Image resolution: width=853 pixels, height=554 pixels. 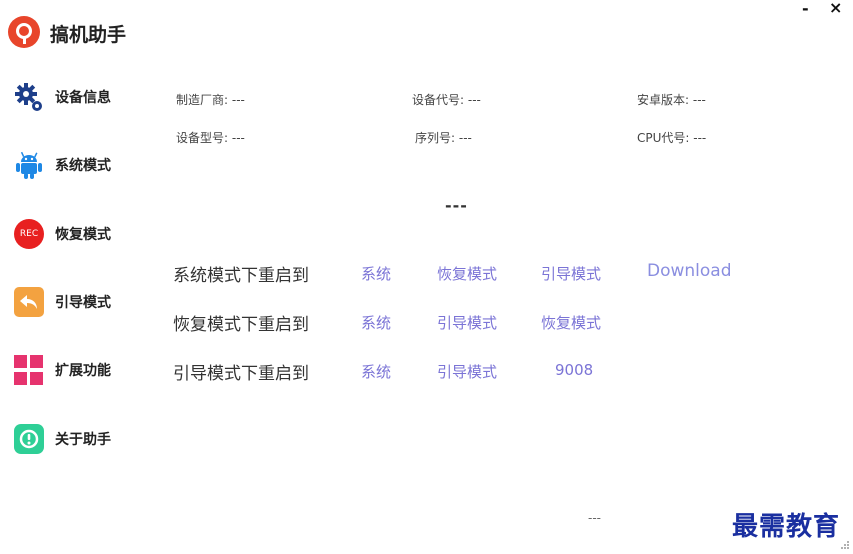 I want to click on watermark: 最需教育, so click(x=786, y=527).